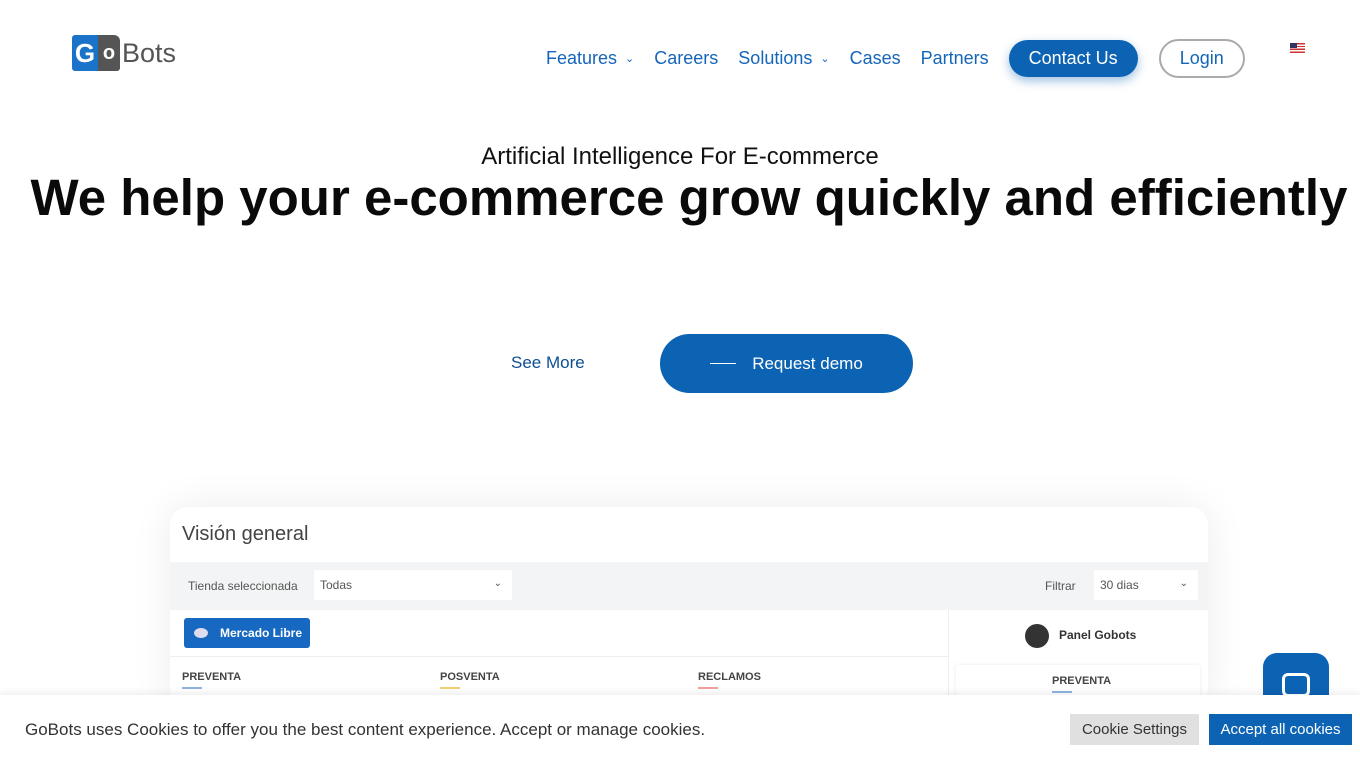 Image resolution: width=1360 pixels, height=764 pixels. What do you see at coordinates (336, 585) in the screenshot?
I see `store-value: Todas` at bounding box center [336, 585].